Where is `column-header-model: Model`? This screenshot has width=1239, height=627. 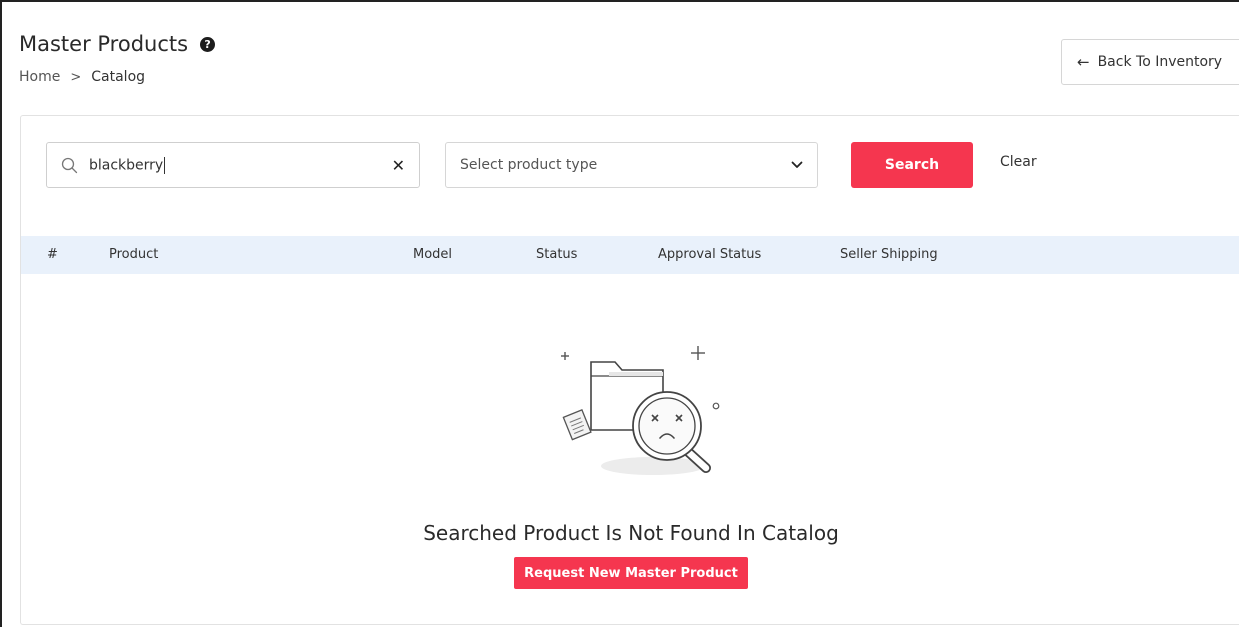
column-header-model: Model is located at coordinates (433, 254).